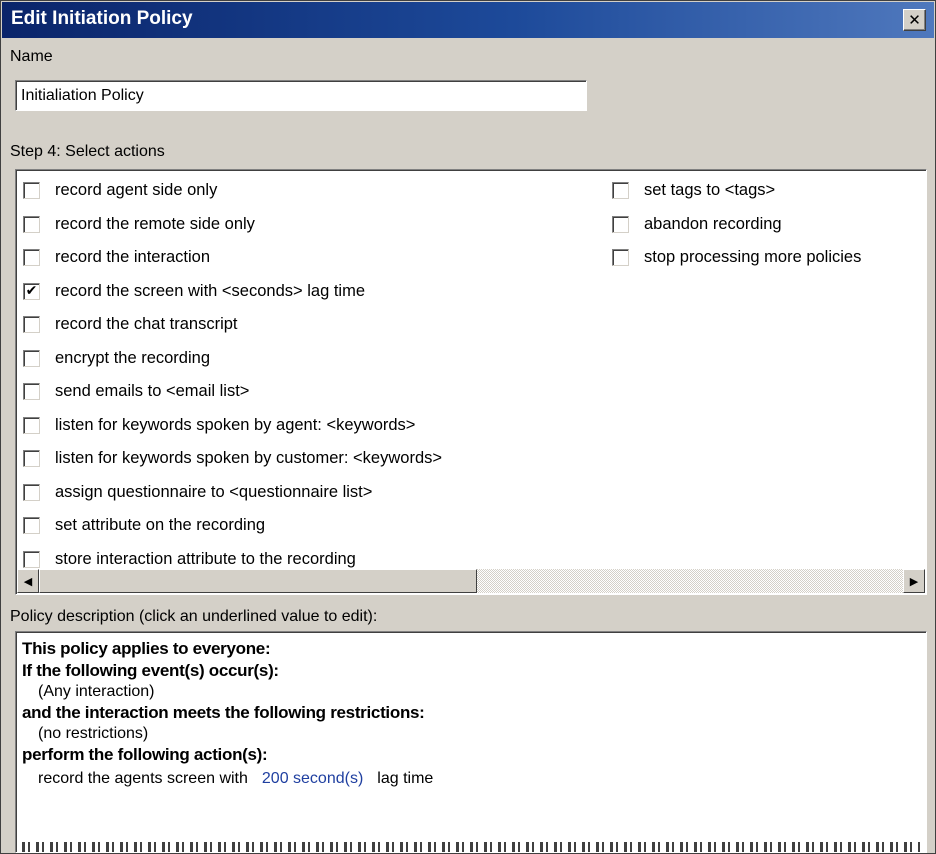  What do you see at coordinates (146, 324) in the screenshot?
I see `action-label: record the chat transcript` at bounding box center [146, 324].